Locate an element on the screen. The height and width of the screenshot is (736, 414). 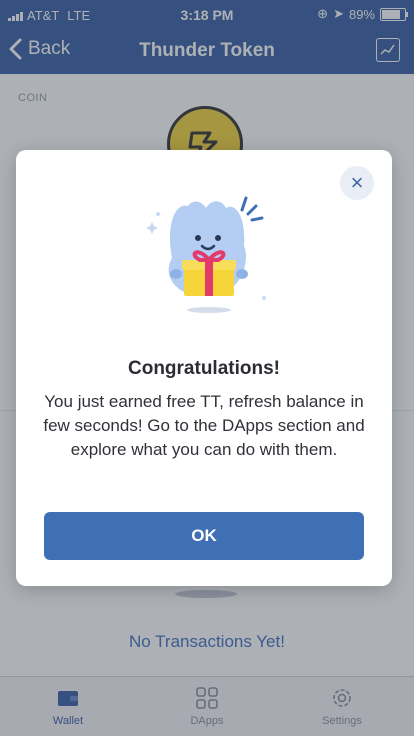
close-icon: × is located at coordinates (357, 182).